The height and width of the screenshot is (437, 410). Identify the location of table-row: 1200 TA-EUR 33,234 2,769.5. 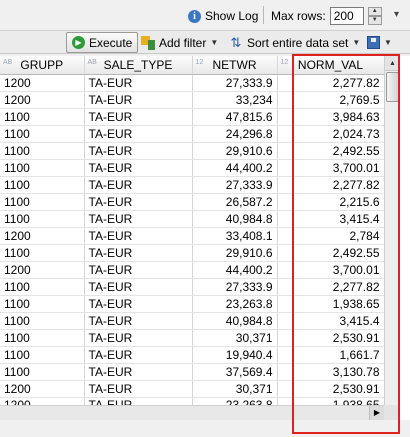
(192, 100).